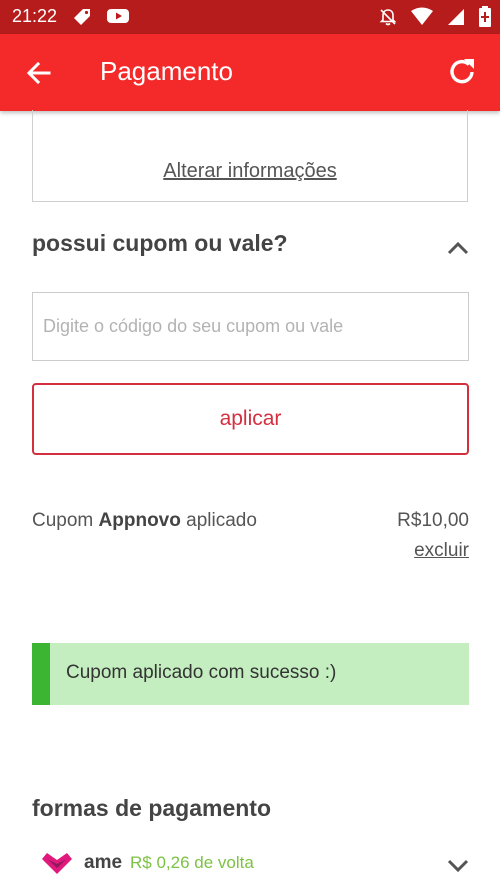 This screenshot has width=500, height=889. What do you see at coordinates (160, 243) in the screenshot?
I see `coupon-section-title: possui cupom ou vale?` at bounding box center [160, 243].